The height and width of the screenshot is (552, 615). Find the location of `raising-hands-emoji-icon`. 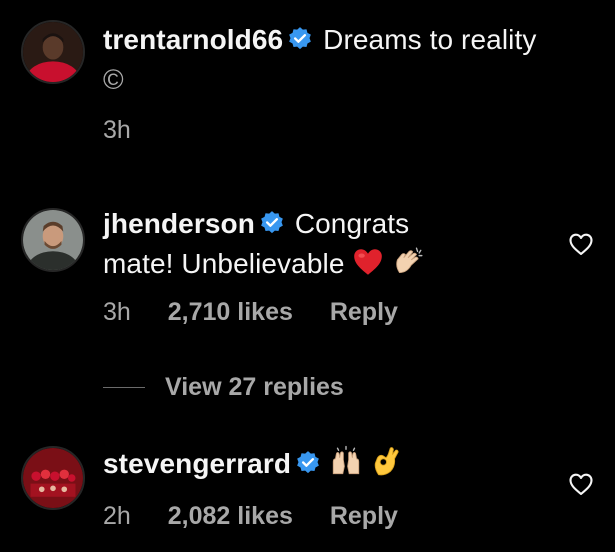

raising-hands-emoji-icon is located at coordinates (346, 460).